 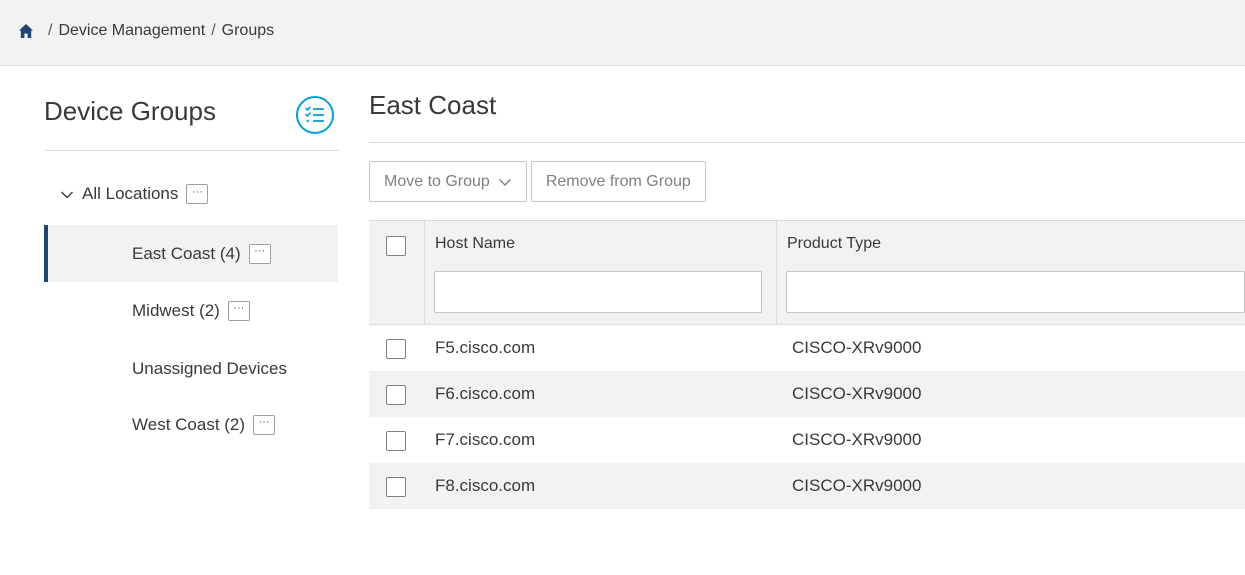 I want to click on tree-root-all-locations: All Locations ···, so click(x=134, y=194).